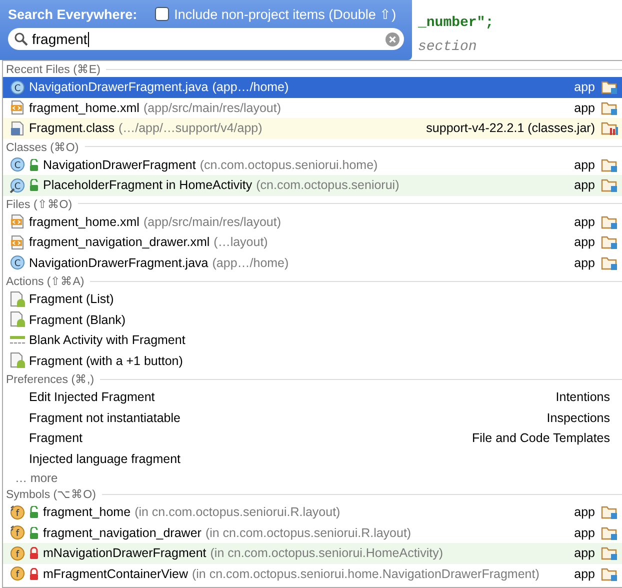  What do you see at coordinates (107, 340) in the screenshot?
I see `result-name: Blank Activity with Fragment` at bounding box center [107, 340].